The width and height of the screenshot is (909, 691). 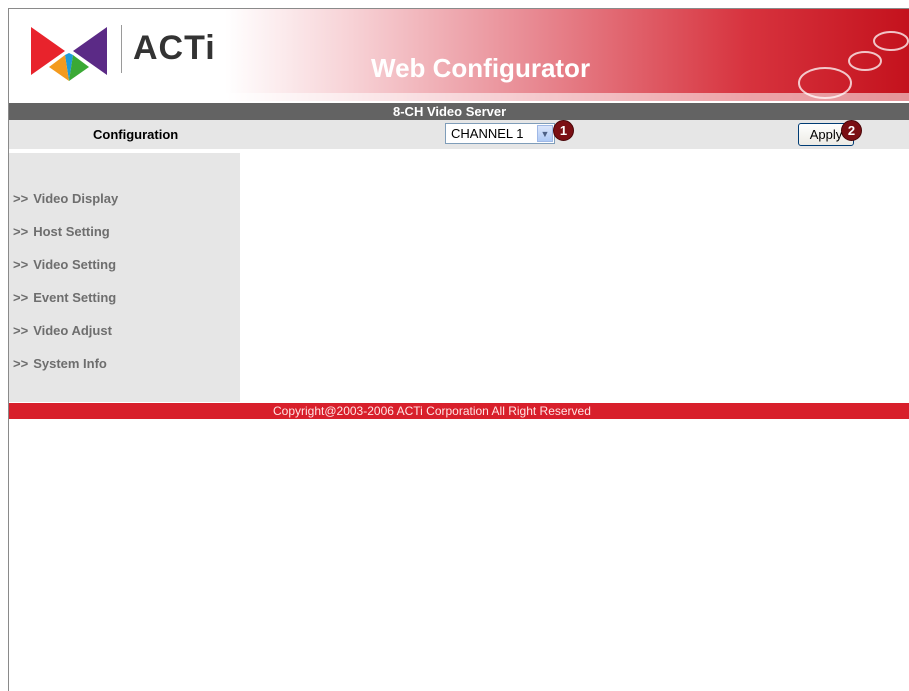 I want to click on channel-select: CHANNEL 1 ▼, so click(x=500, y=133).